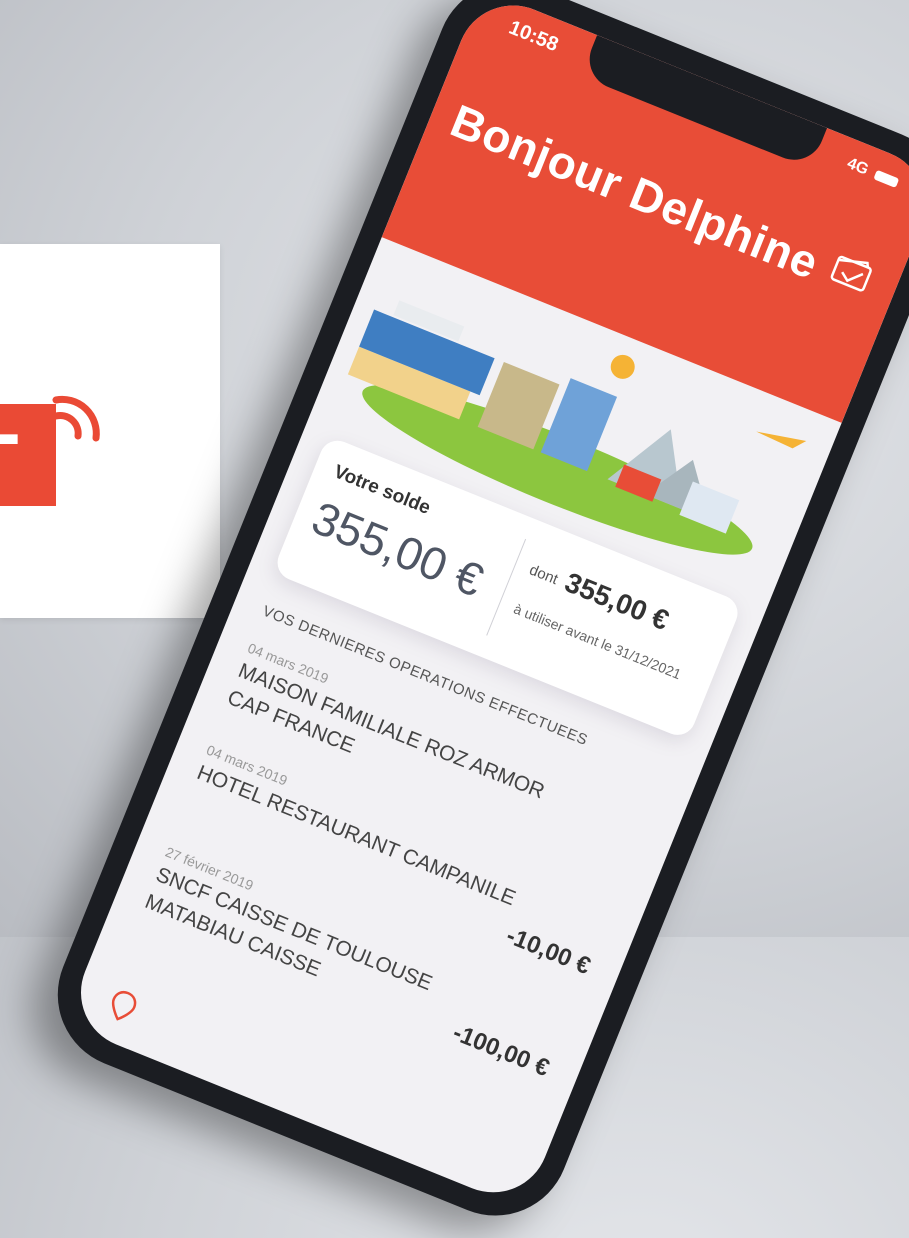 The width and height of the screenshot is (909, 1238). Describe the element at coordinates (543, 575) in the screenshot. I see `dont-prefix: dont` at that location.